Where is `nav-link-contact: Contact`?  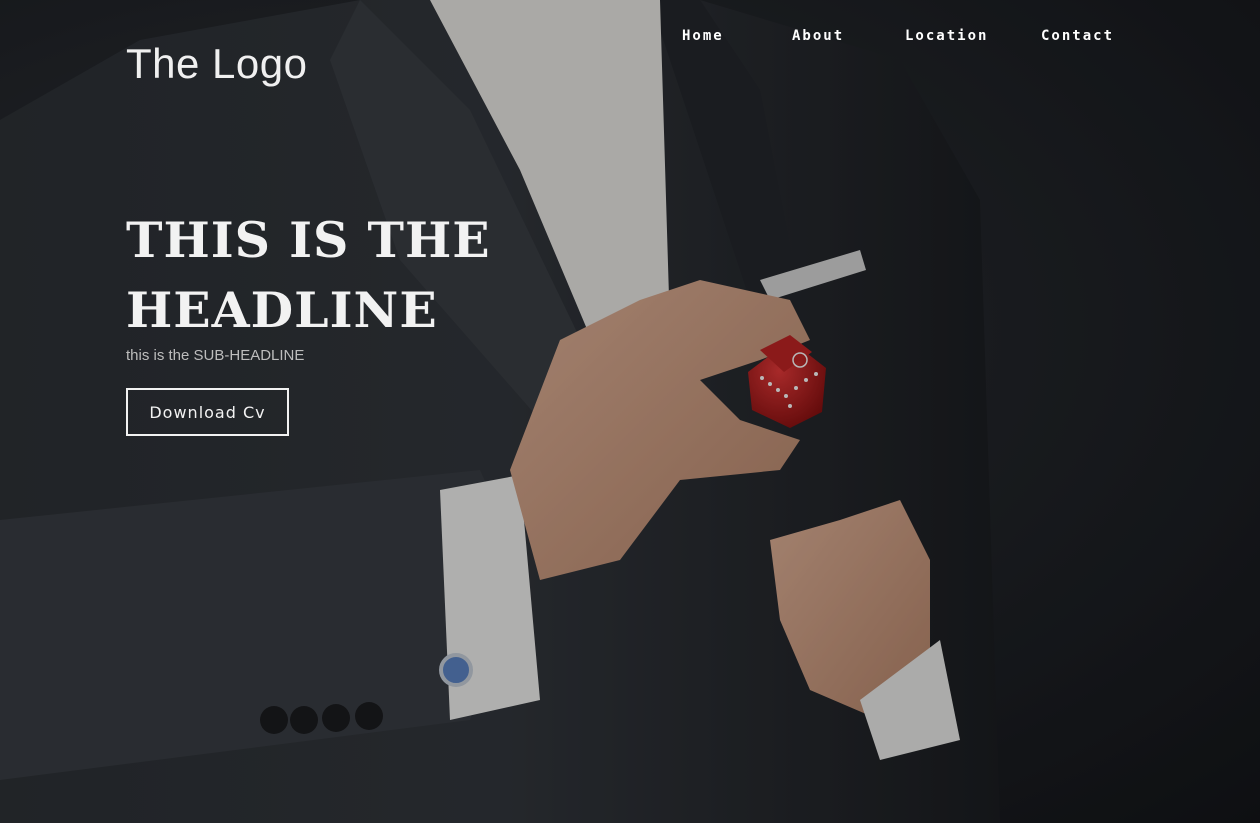
nav-link-contact: Contact is located at coordinates (1077, 36).